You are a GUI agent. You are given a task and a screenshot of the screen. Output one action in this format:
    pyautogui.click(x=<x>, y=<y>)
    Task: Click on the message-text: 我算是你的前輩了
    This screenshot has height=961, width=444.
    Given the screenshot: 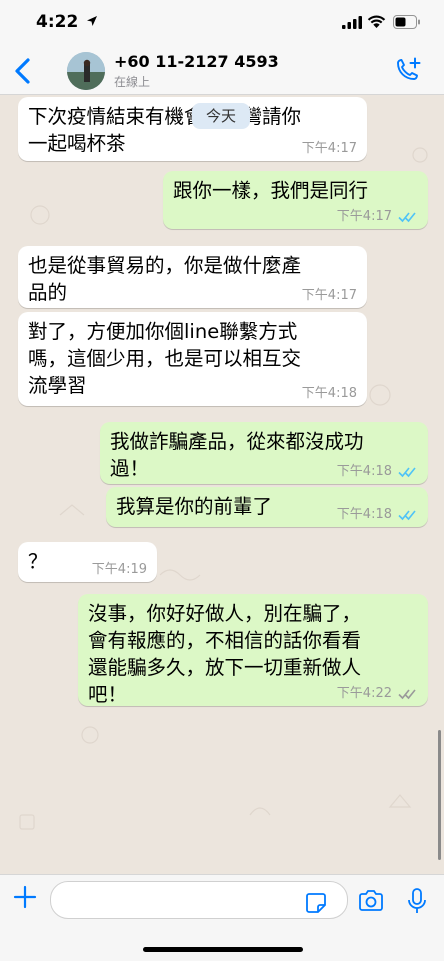 What is the action you would take?
    pyautogui.click(x=194, y=506)
    